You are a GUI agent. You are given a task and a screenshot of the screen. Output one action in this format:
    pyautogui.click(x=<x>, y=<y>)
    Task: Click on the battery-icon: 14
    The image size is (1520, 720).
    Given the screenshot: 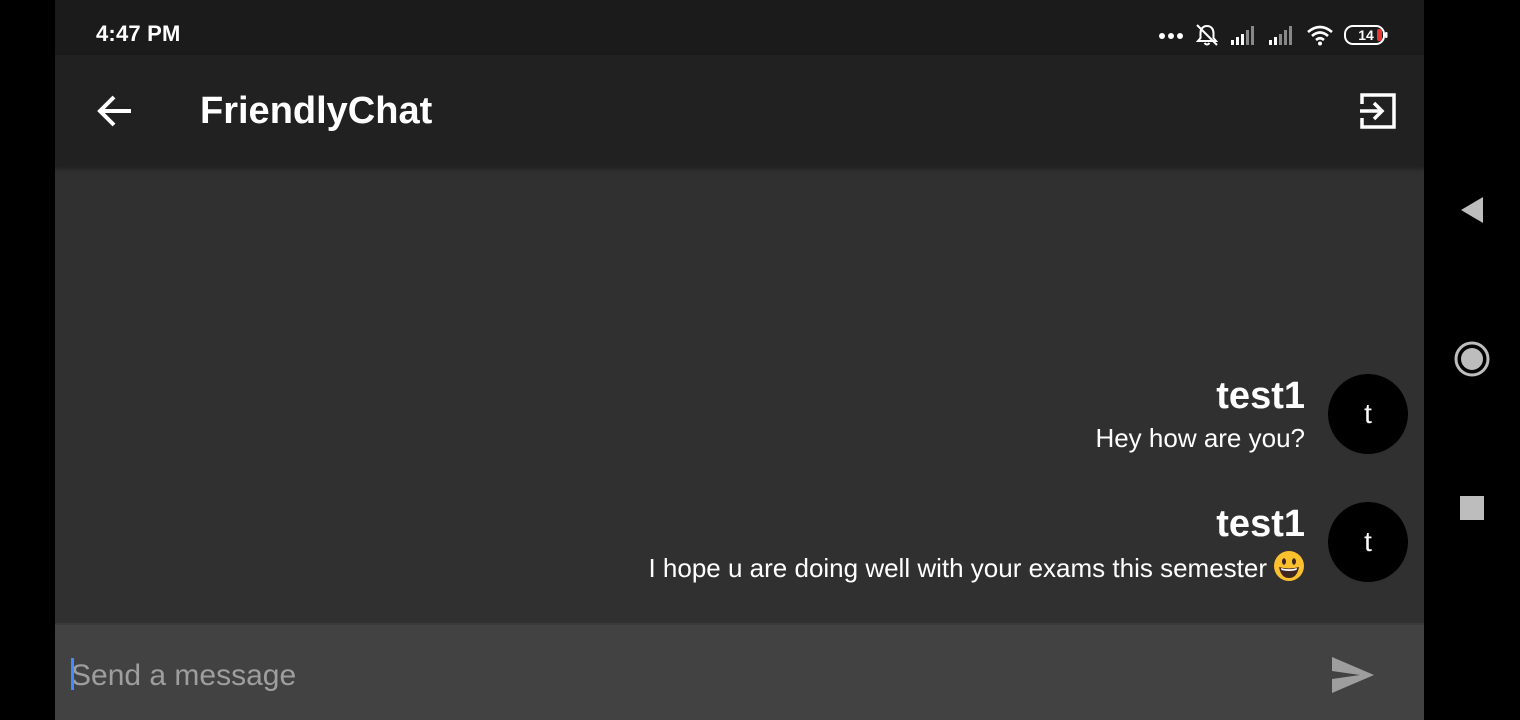 What is the action you would take?
    pyautogui.click(x=1366, y=35)
    